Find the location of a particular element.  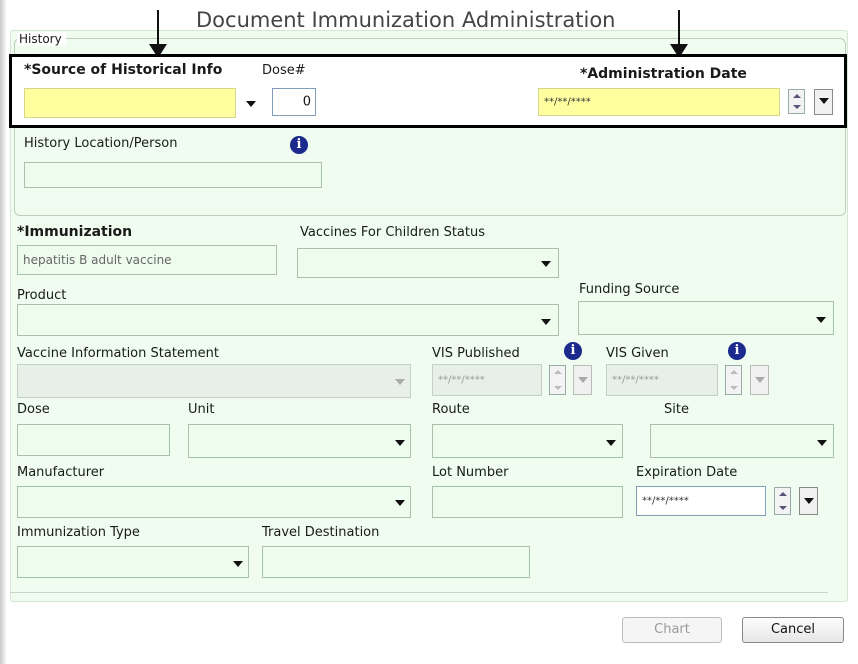

bottom-divider is located at coordinates (419, 592).